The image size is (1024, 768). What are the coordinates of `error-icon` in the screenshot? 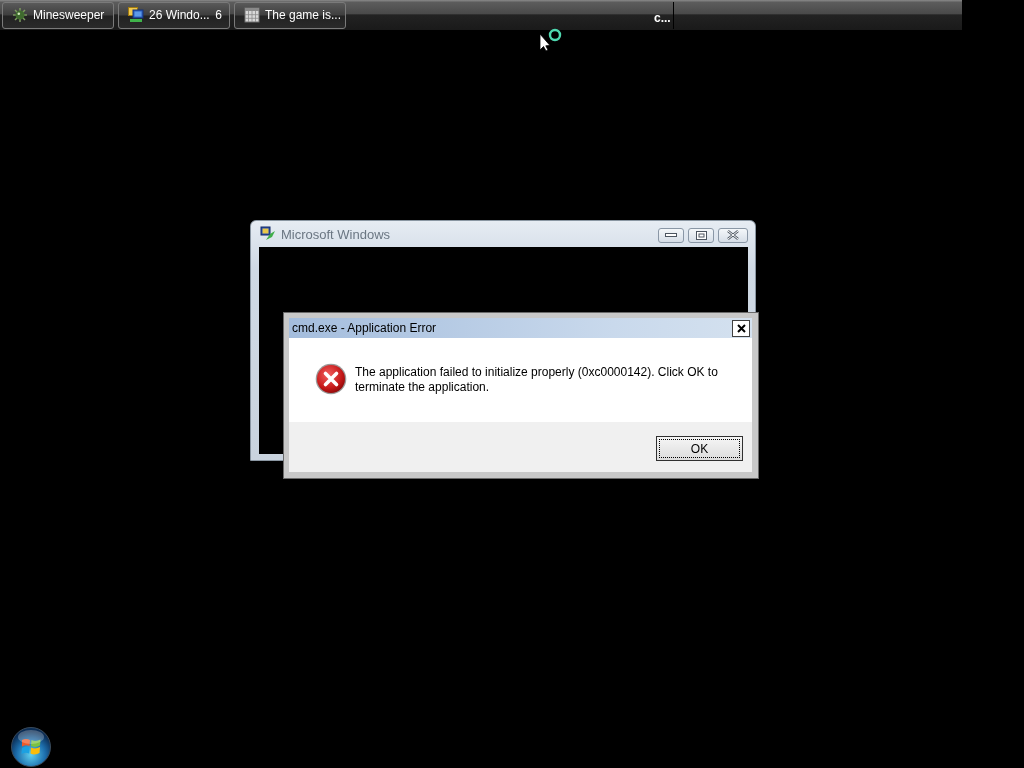 It's located at (331, 379).